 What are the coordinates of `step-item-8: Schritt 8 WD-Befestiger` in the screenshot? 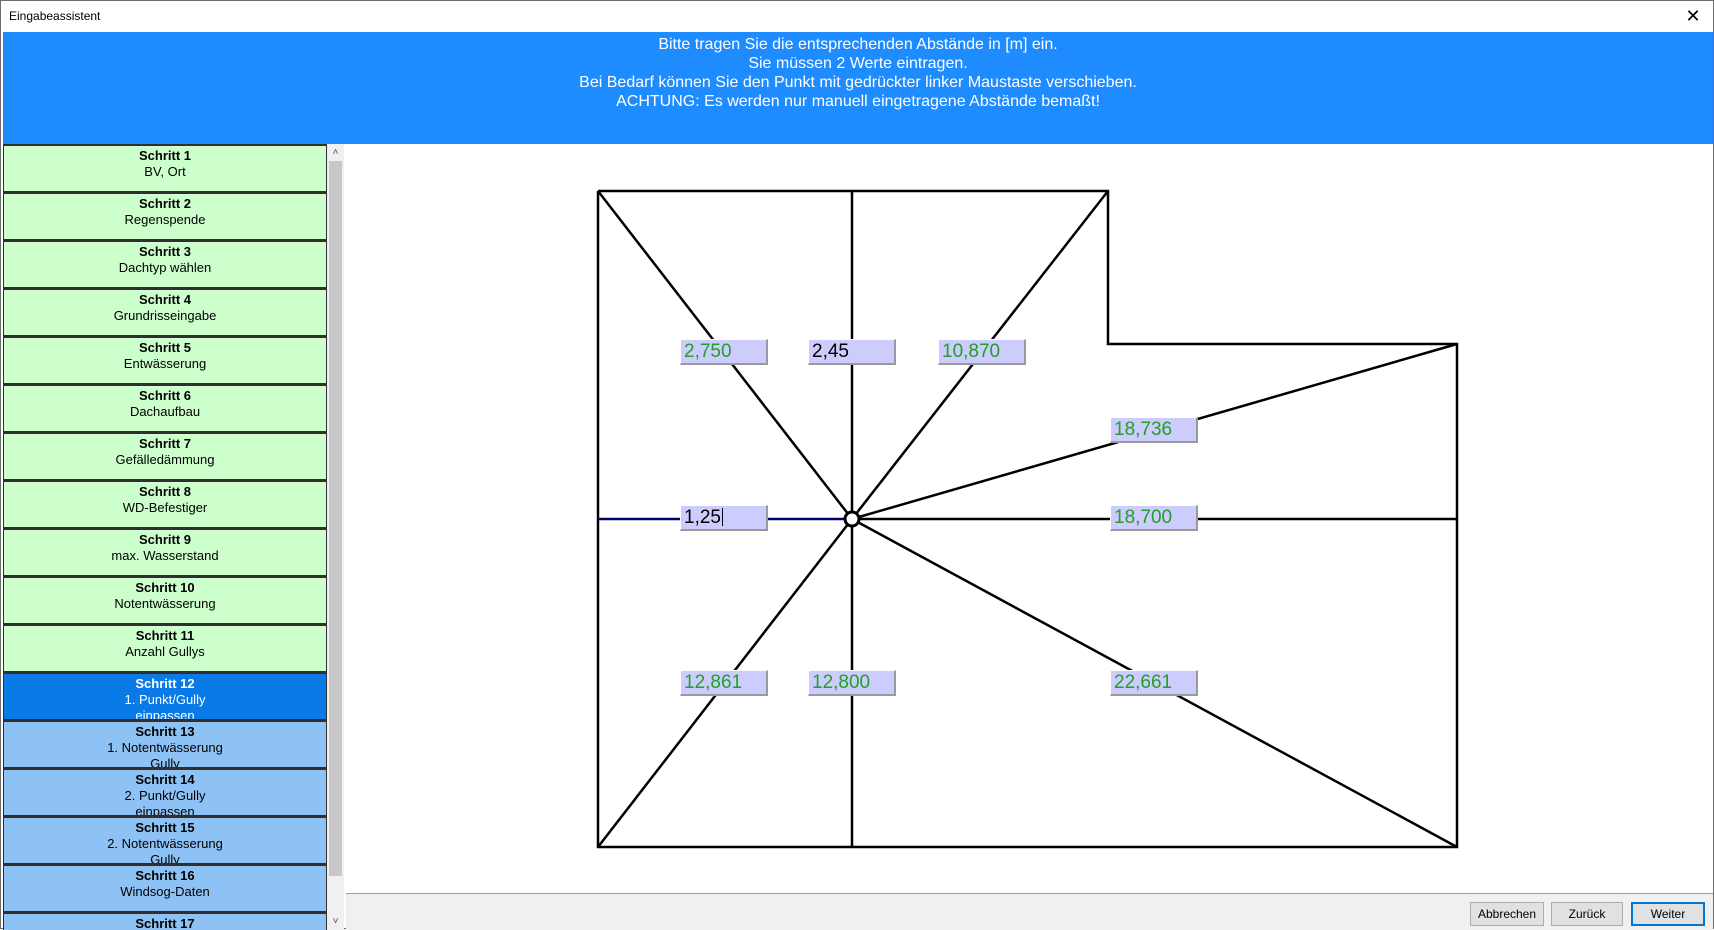 It's located at (165, 504).